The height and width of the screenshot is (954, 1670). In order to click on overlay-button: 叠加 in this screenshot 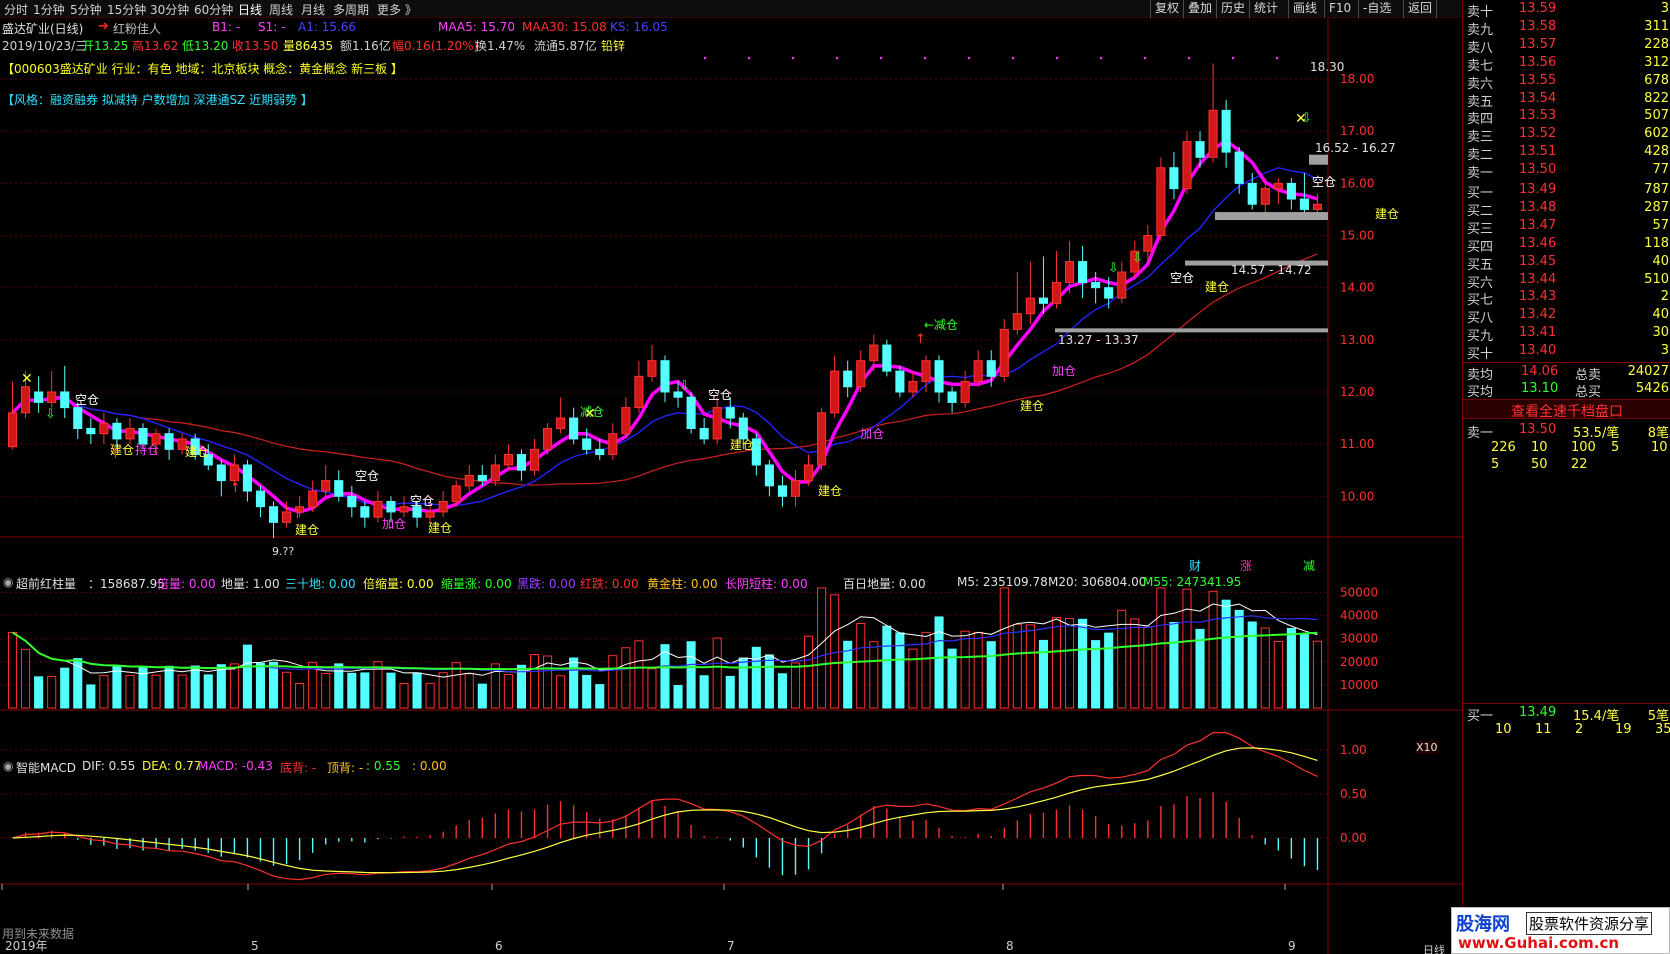, I will do `click(1199, 9)`.